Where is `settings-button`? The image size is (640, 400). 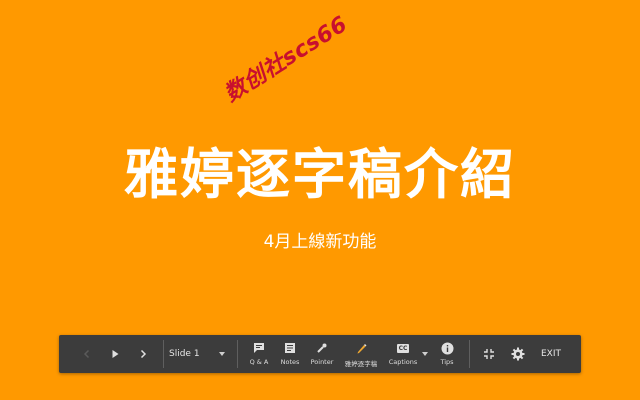
settings-button is located at coordinates (518, 354).